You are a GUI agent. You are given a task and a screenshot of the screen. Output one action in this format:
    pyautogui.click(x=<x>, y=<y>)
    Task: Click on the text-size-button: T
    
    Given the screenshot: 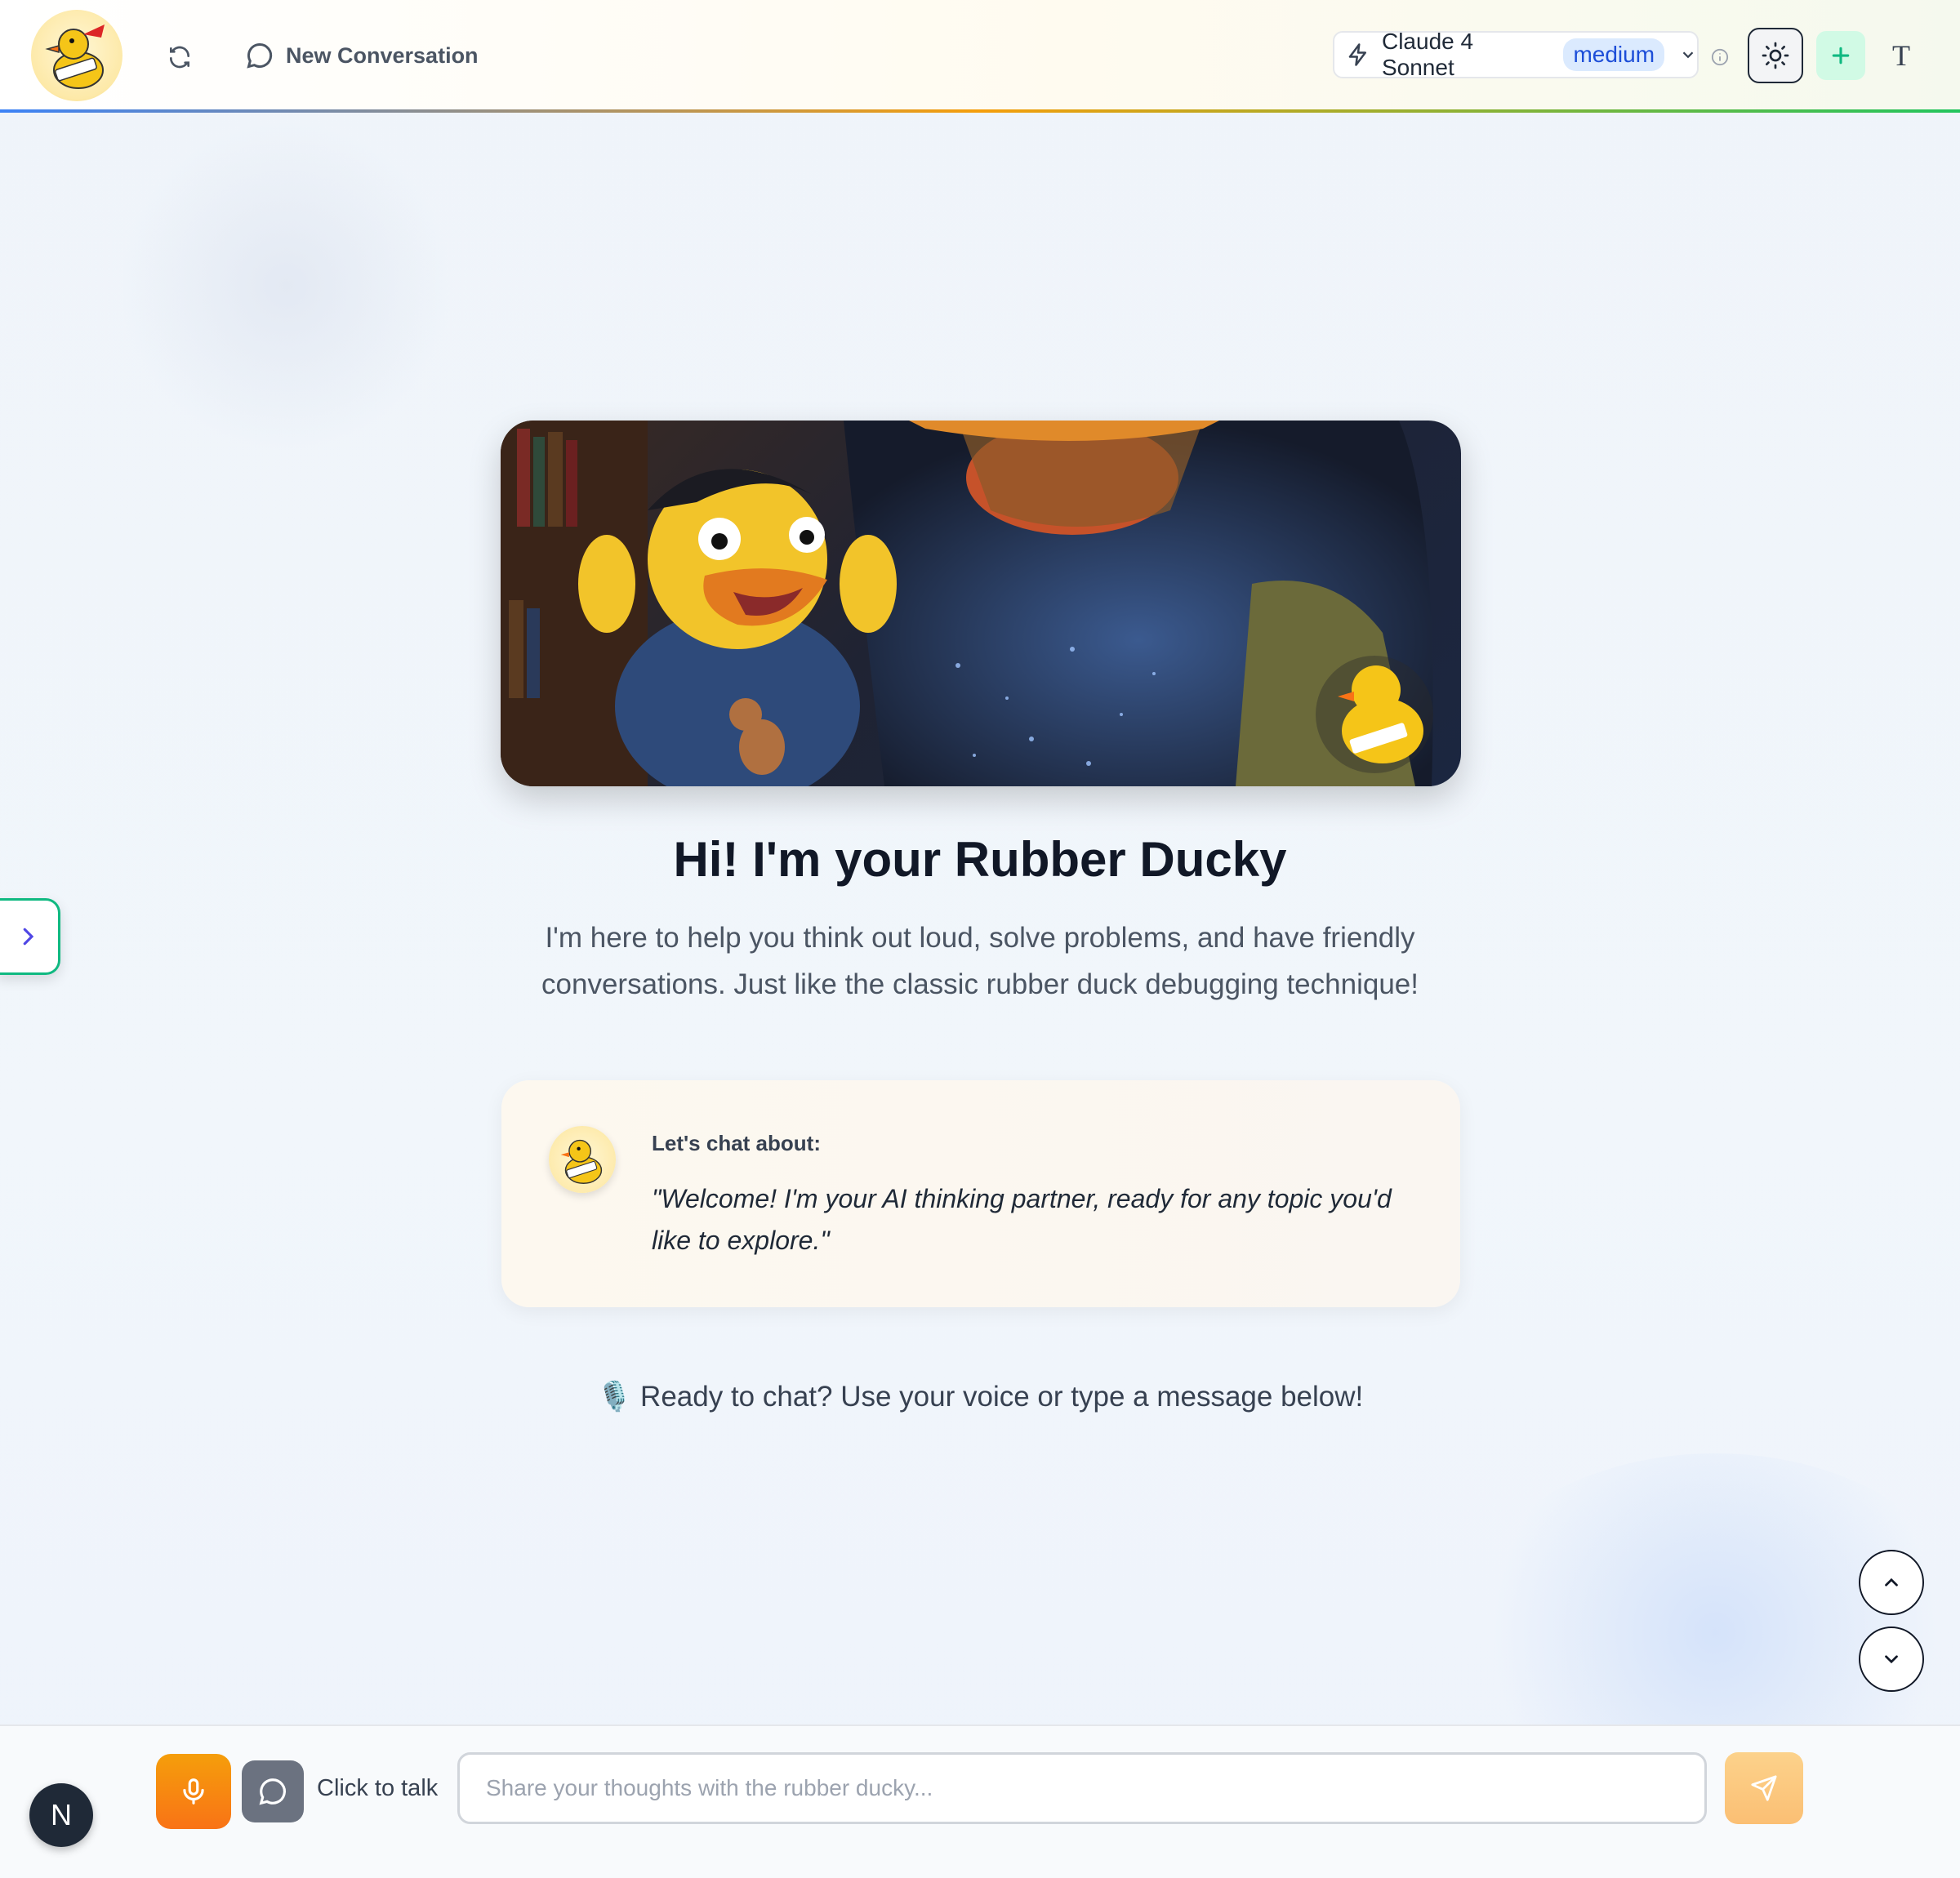 What is the action you would take?
    pyautogui.click(x=1901, y=55)
    